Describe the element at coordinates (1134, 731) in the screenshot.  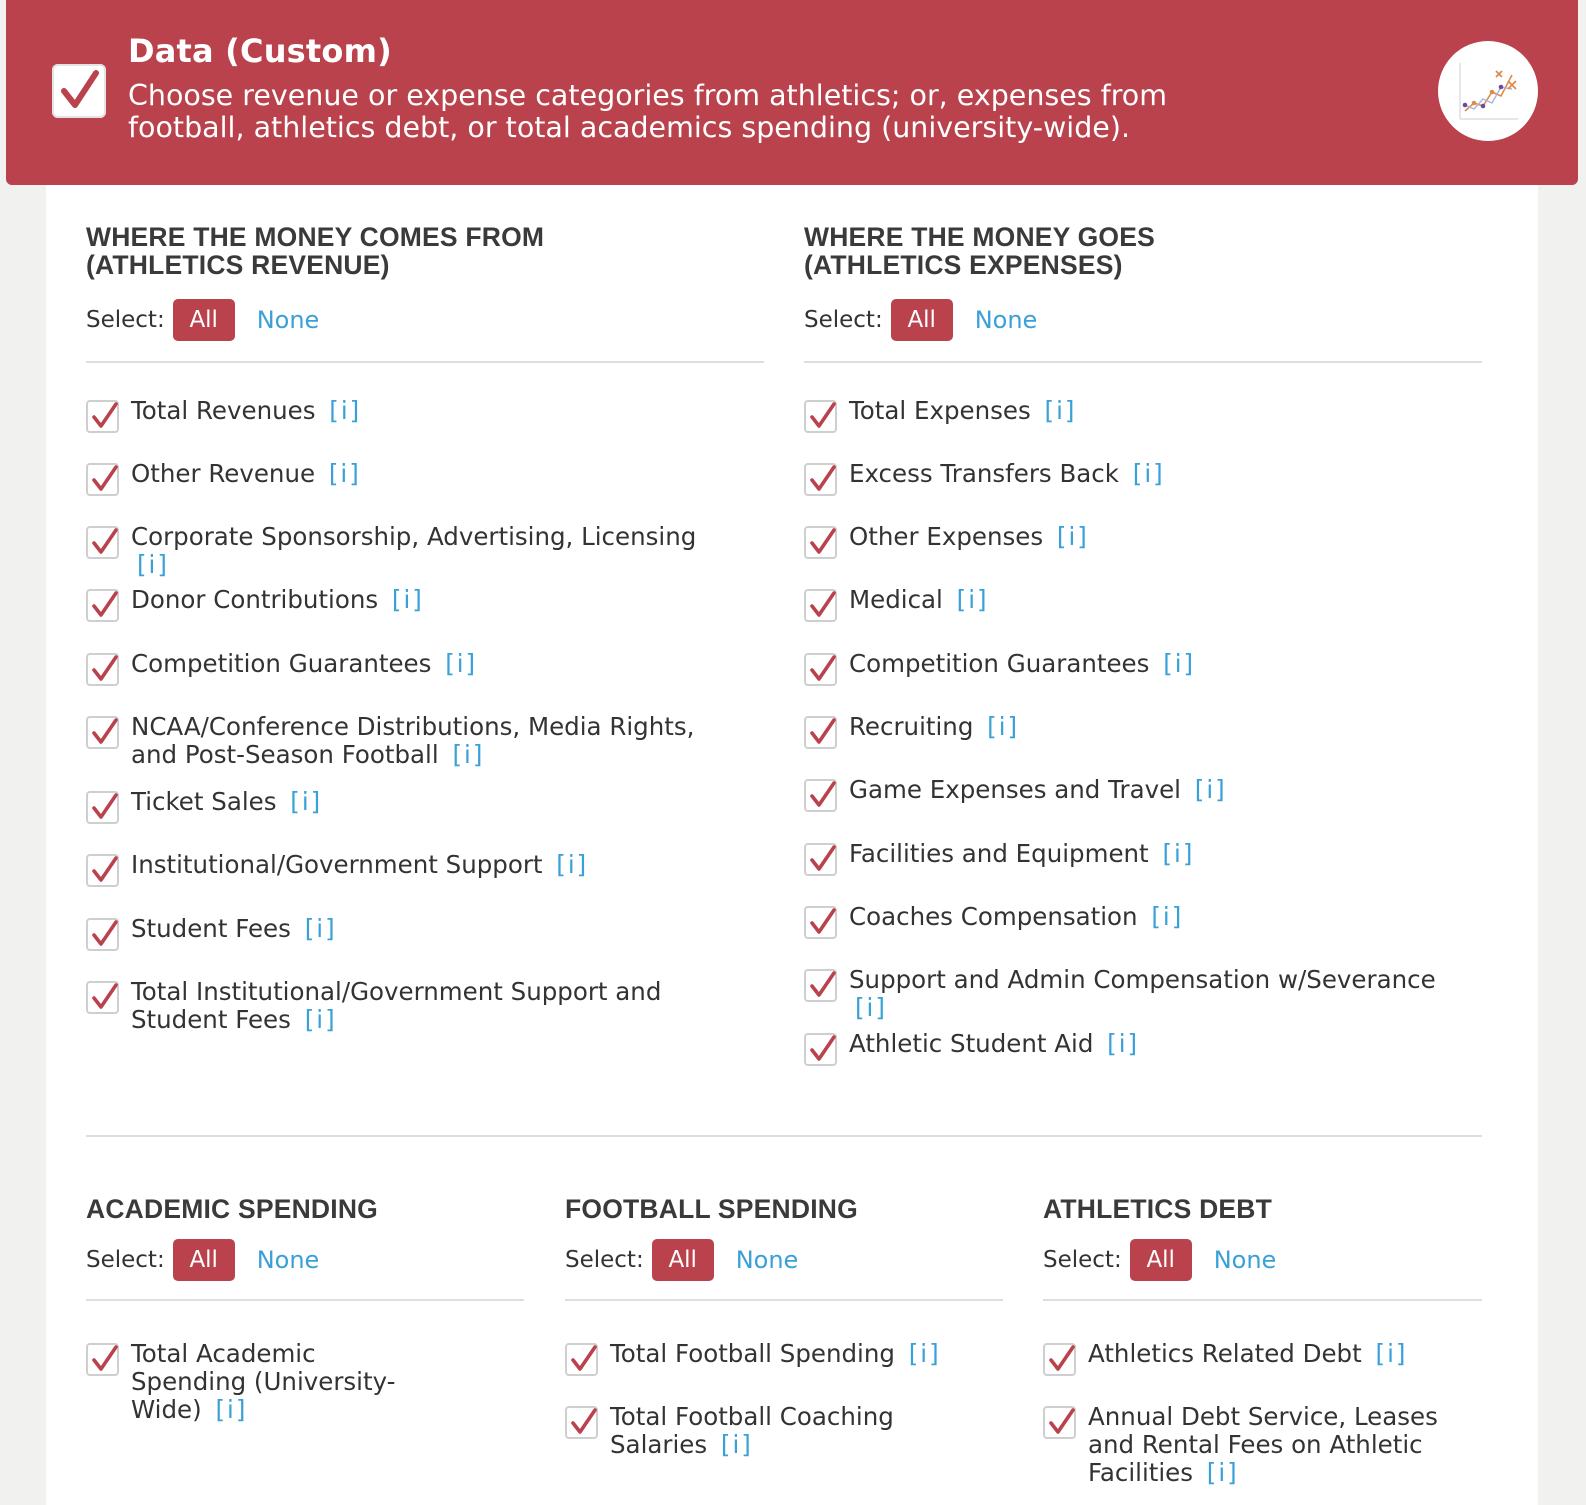
I see `expenses-option-item: Recruiting [i]` at that location.